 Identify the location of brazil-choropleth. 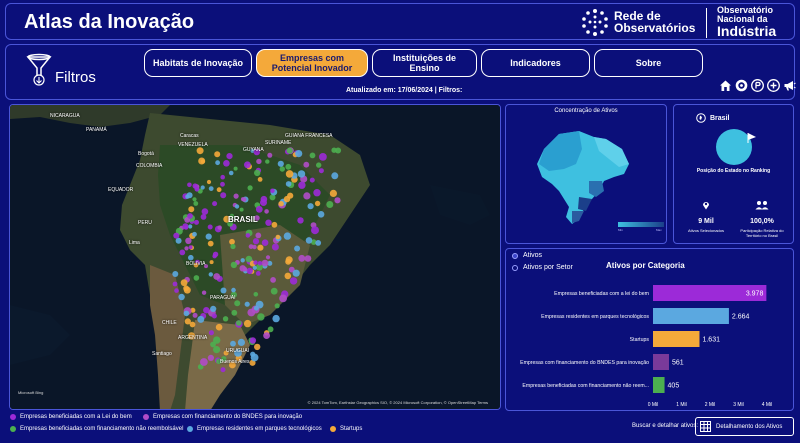
(584, 174).